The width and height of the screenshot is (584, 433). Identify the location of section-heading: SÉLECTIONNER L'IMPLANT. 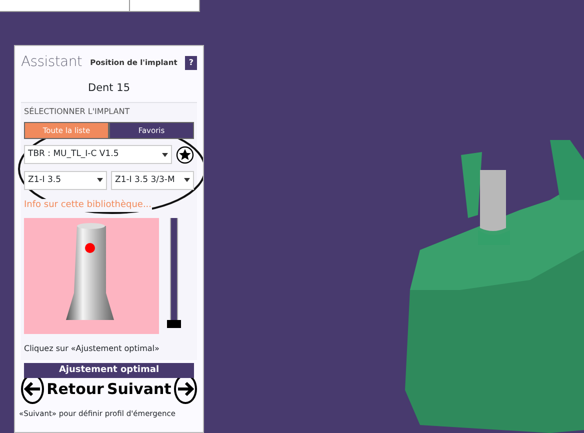
(77, 112).